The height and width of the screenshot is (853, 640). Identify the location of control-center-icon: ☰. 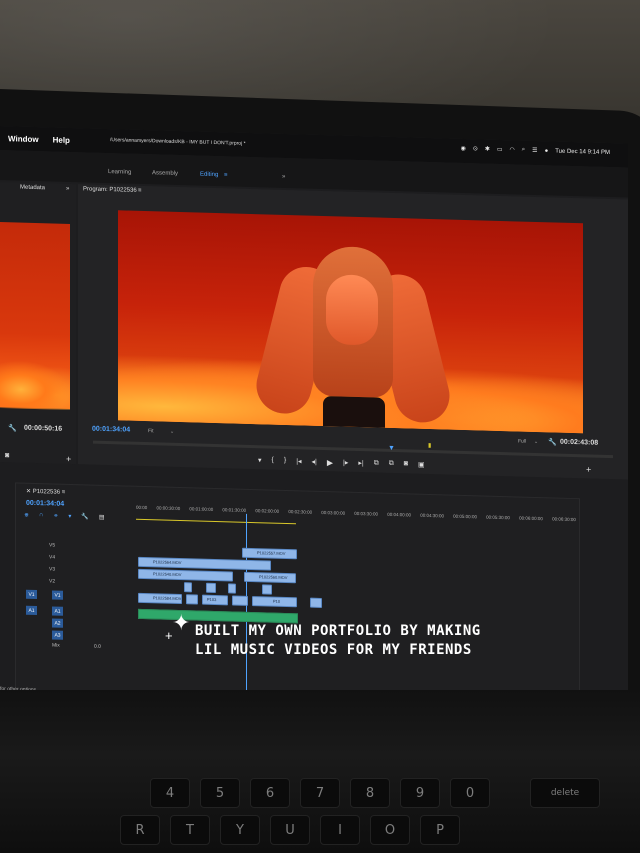
(534, 150).